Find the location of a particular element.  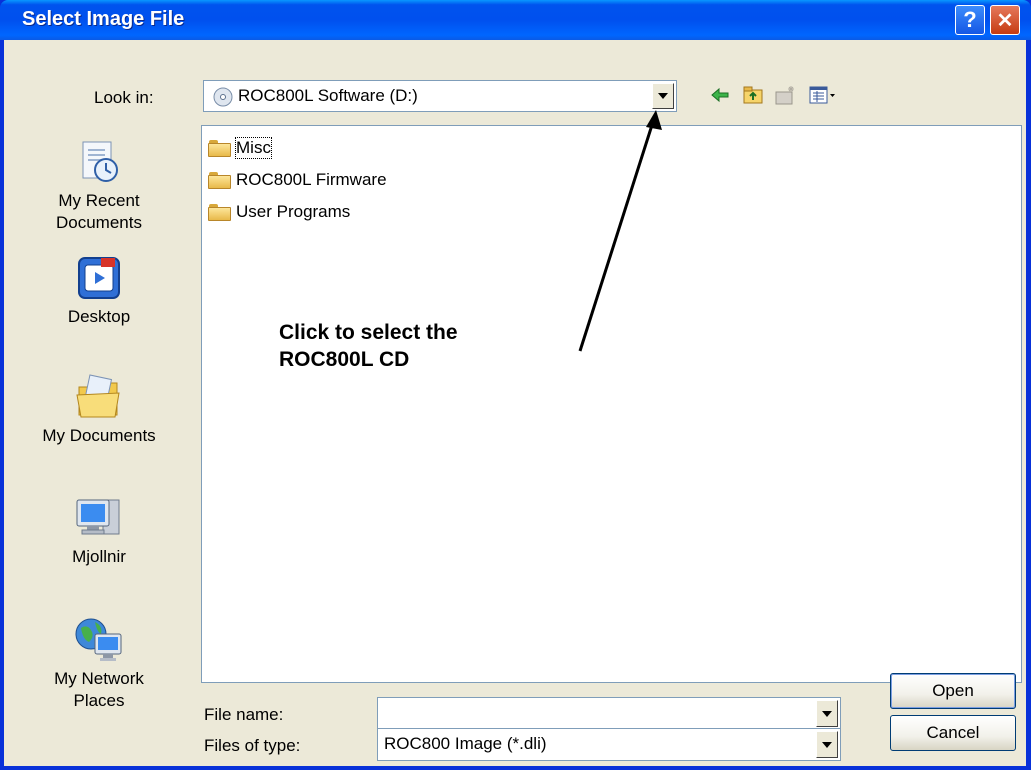

annotation-arrow is located at coordinates (620, 231).